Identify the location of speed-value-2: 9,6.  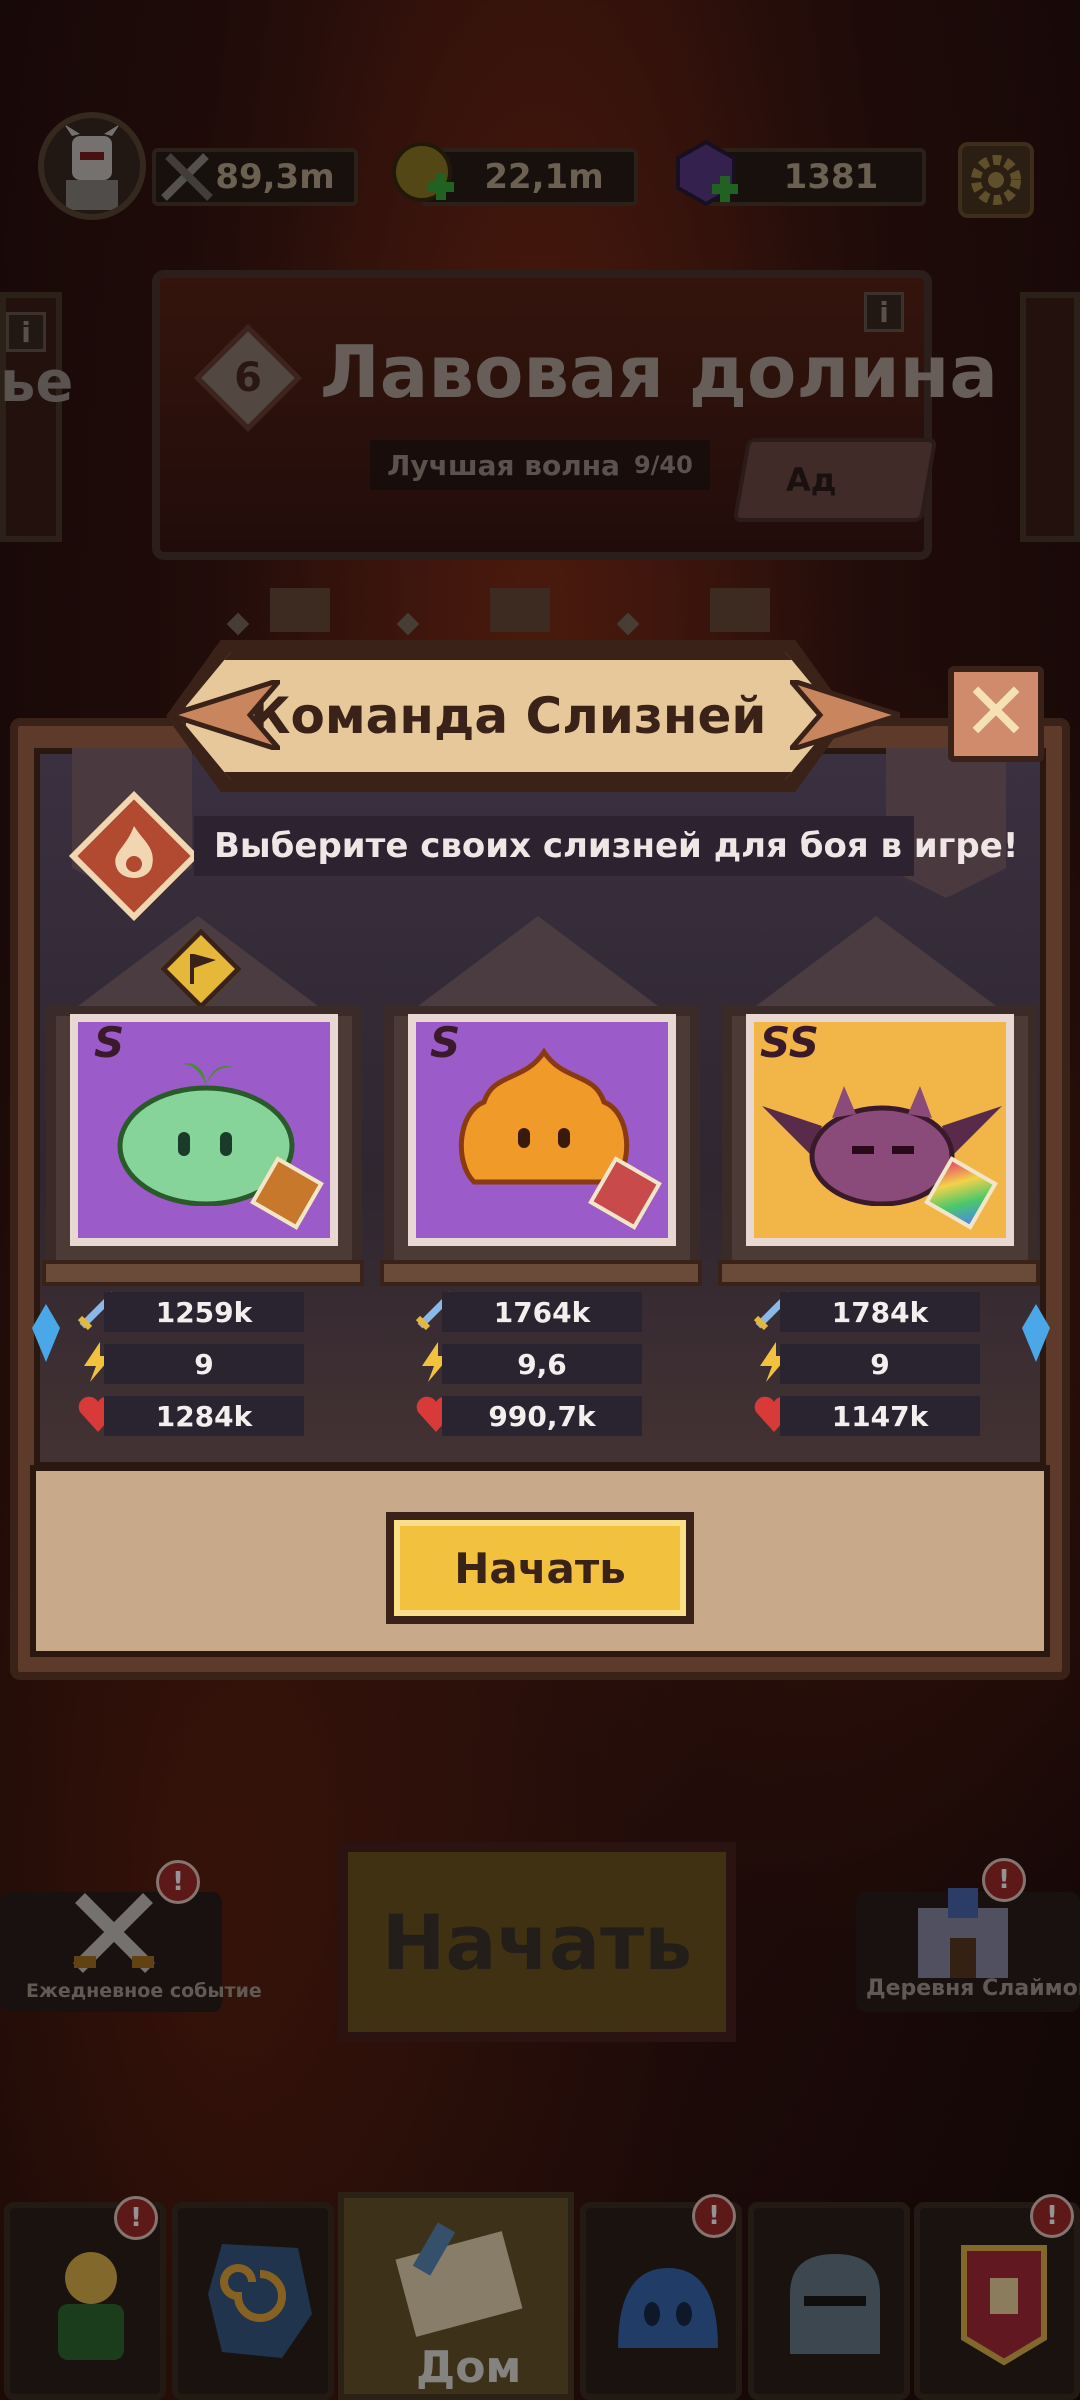
(542, 1364).